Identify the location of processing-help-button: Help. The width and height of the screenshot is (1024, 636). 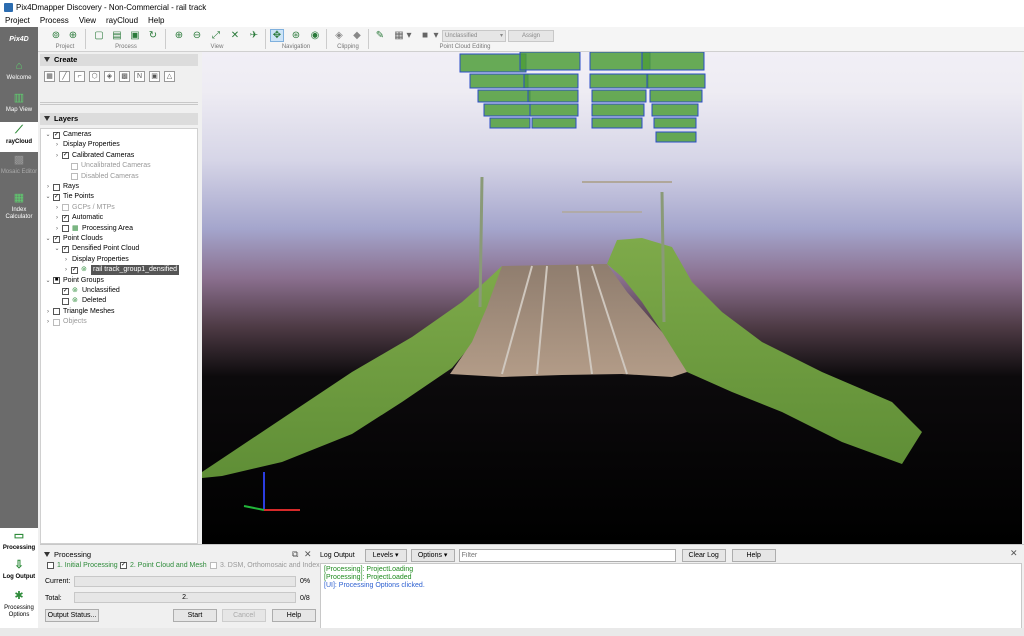
(294, 615).